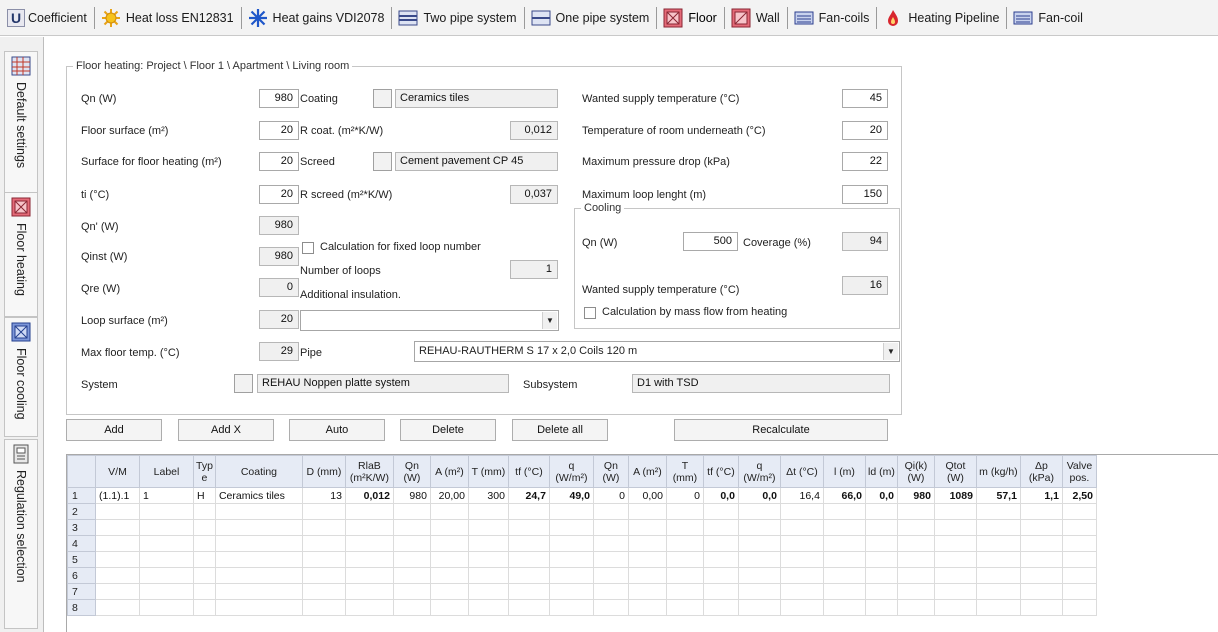  Describe the element at coordinates (166, 471) in the screenshot. I see `grid-header-cell: Label` at that location.